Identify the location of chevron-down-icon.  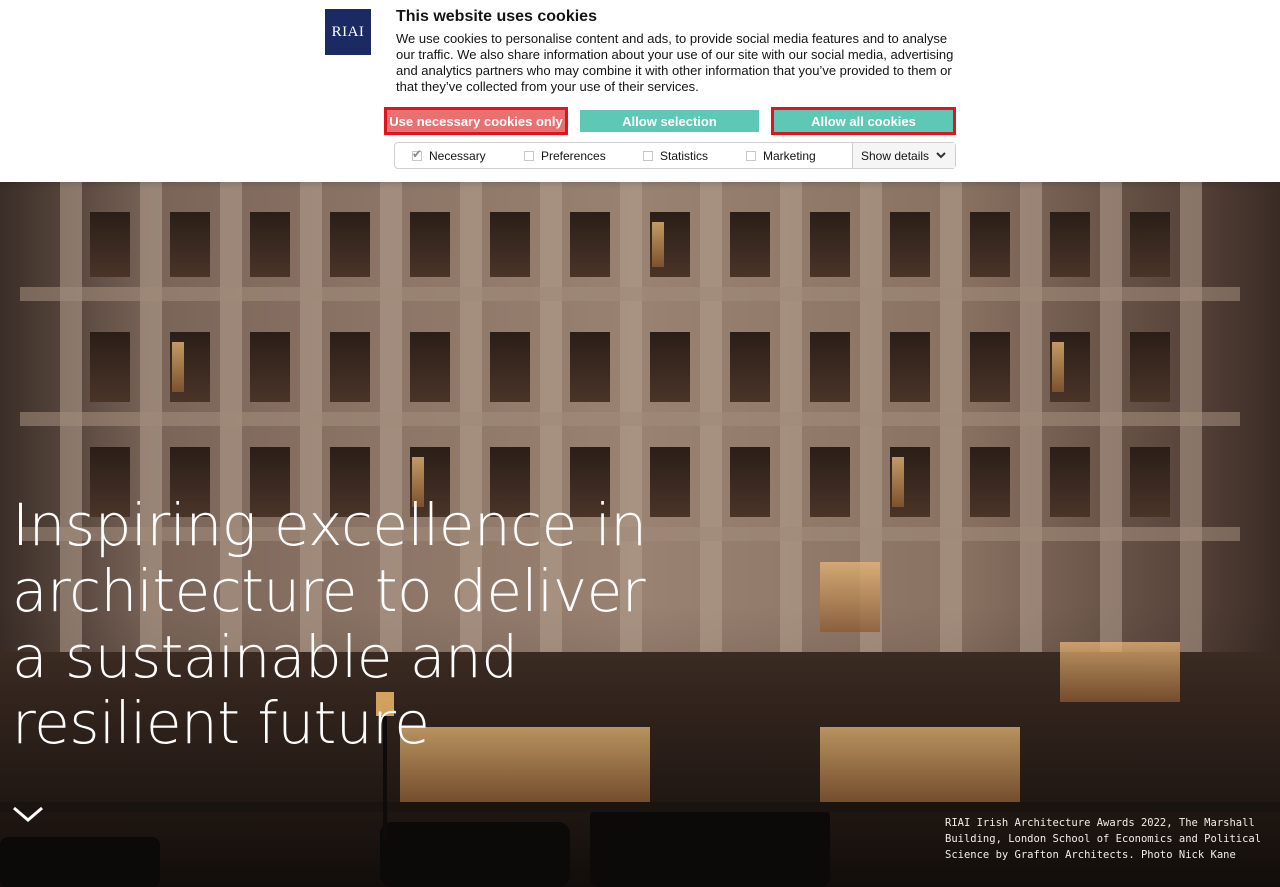
(941, 155).